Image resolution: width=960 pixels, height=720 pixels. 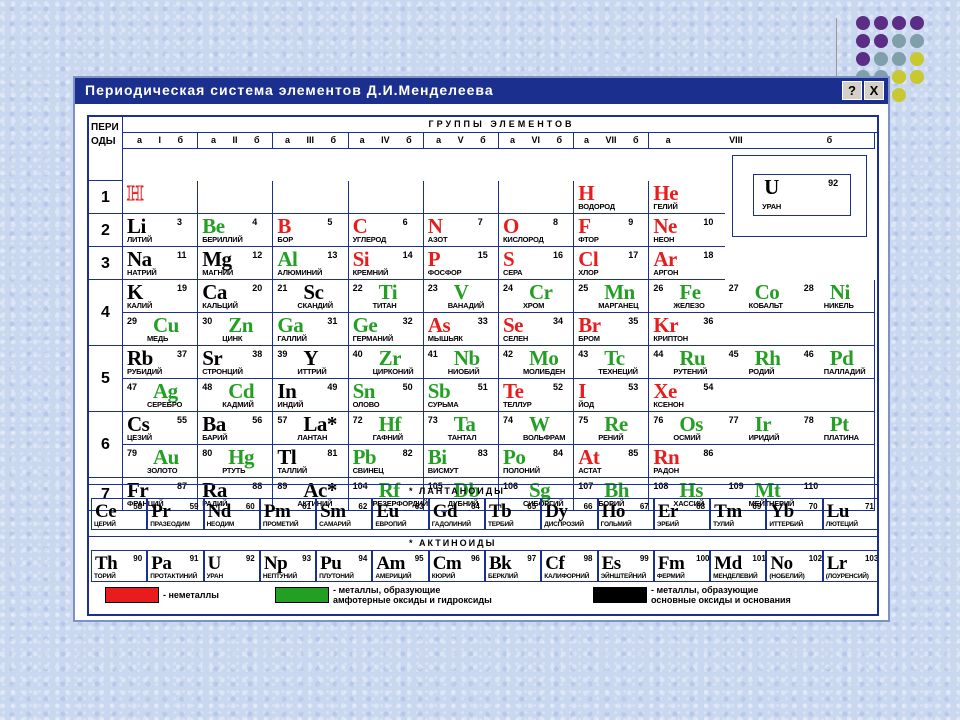 What do you see at coordinates (235, 329) in the screenshot?
I see `element-cell: Zn 30 ЦИНК` at bounding box center [235, 329].